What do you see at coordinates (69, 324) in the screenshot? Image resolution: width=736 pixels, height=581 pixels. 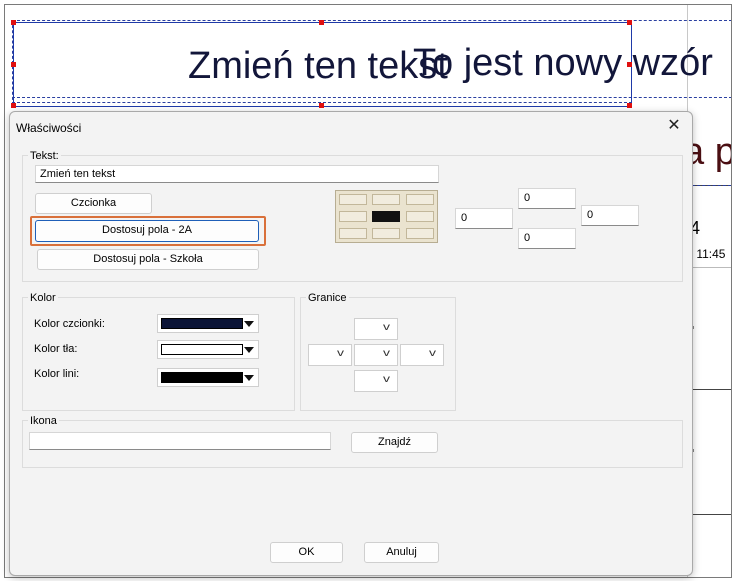 I see `font-color-label: Kolor czcionki:` at bounding box center [69, 324].